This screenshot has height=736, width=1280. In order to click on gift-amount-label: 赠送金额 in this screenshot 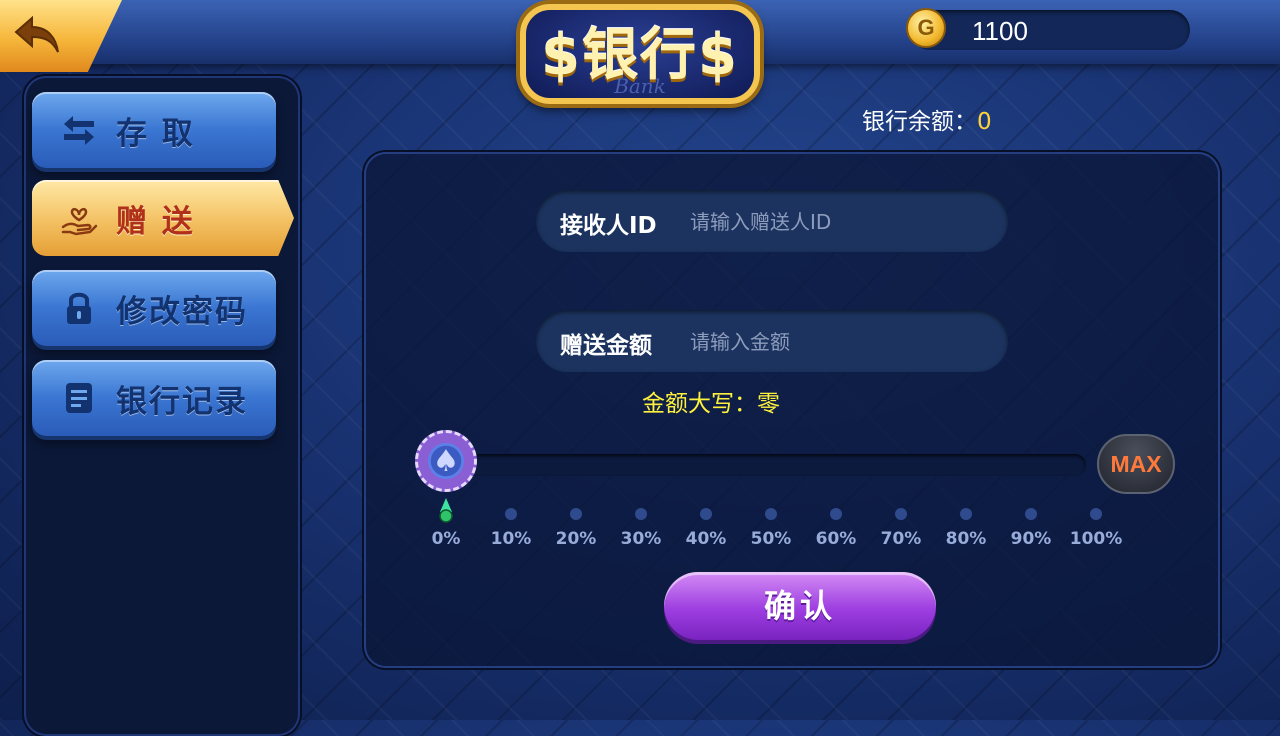, I will do `click(606, 346)`.